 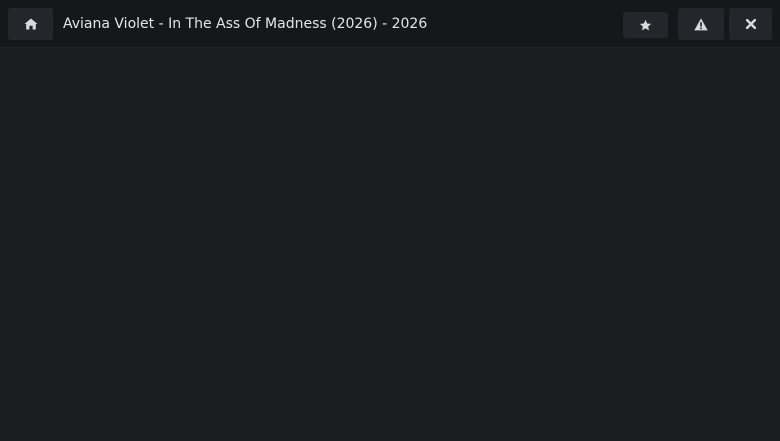 I want to click on star-icon, so click(x=645, y=25).